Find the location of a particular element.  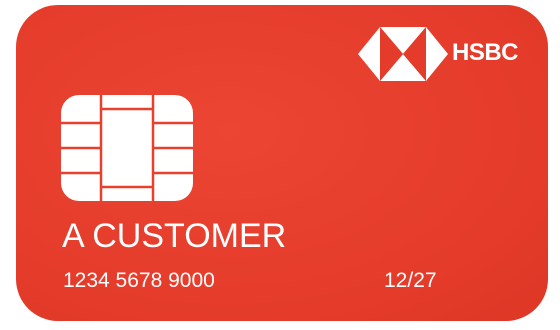

cardholder-name: A CUSTOMER is located at coordinates (174, 236).